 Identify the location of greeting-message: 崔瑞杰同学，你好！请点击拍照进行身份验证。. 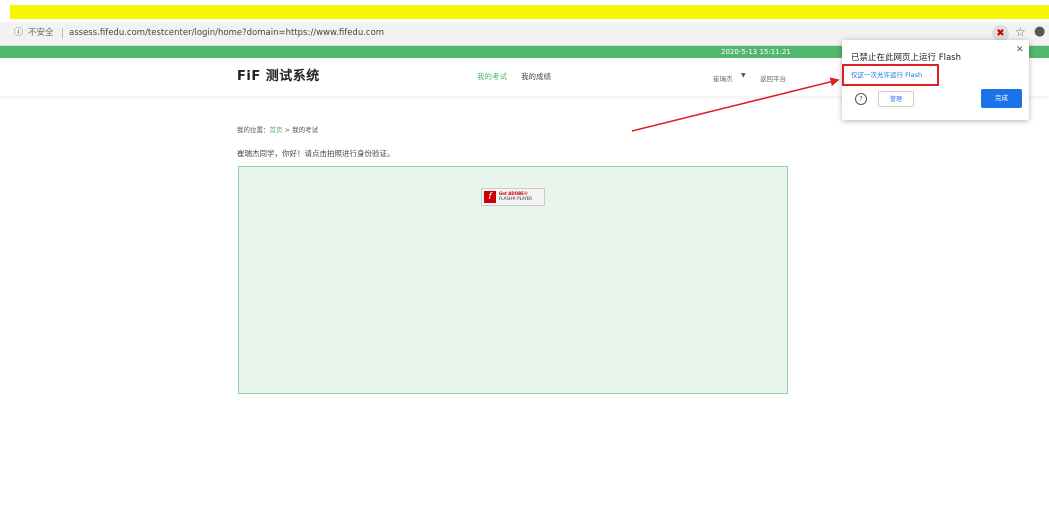
(316, 153).